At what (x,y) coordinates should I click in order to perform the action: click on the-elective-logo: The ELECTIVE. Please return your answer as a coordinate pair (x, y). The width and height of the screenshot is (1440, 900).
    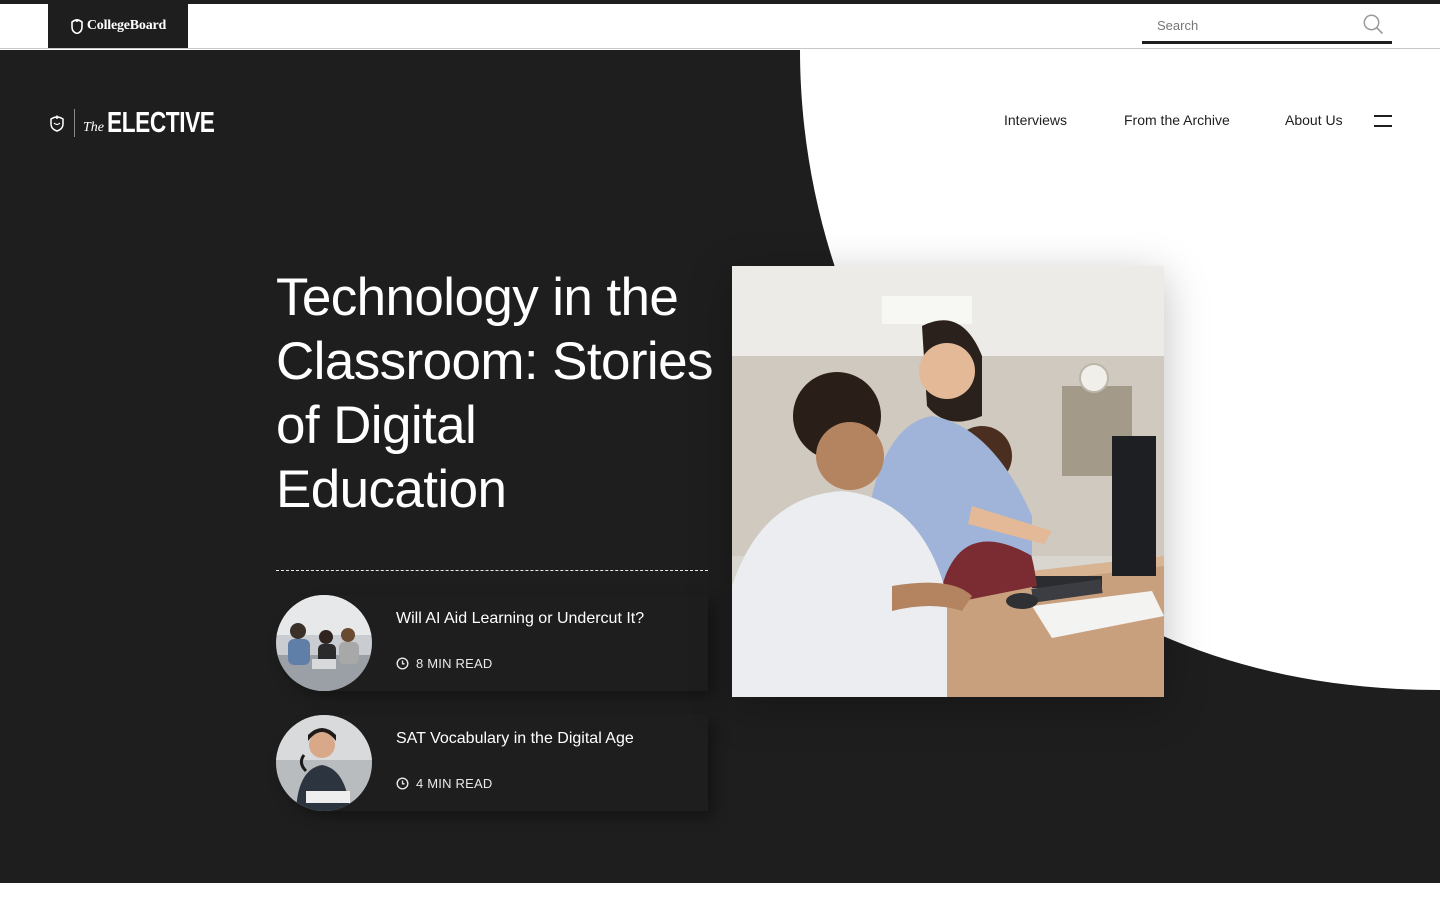
    Looking at the image, I should click on (147, 122).